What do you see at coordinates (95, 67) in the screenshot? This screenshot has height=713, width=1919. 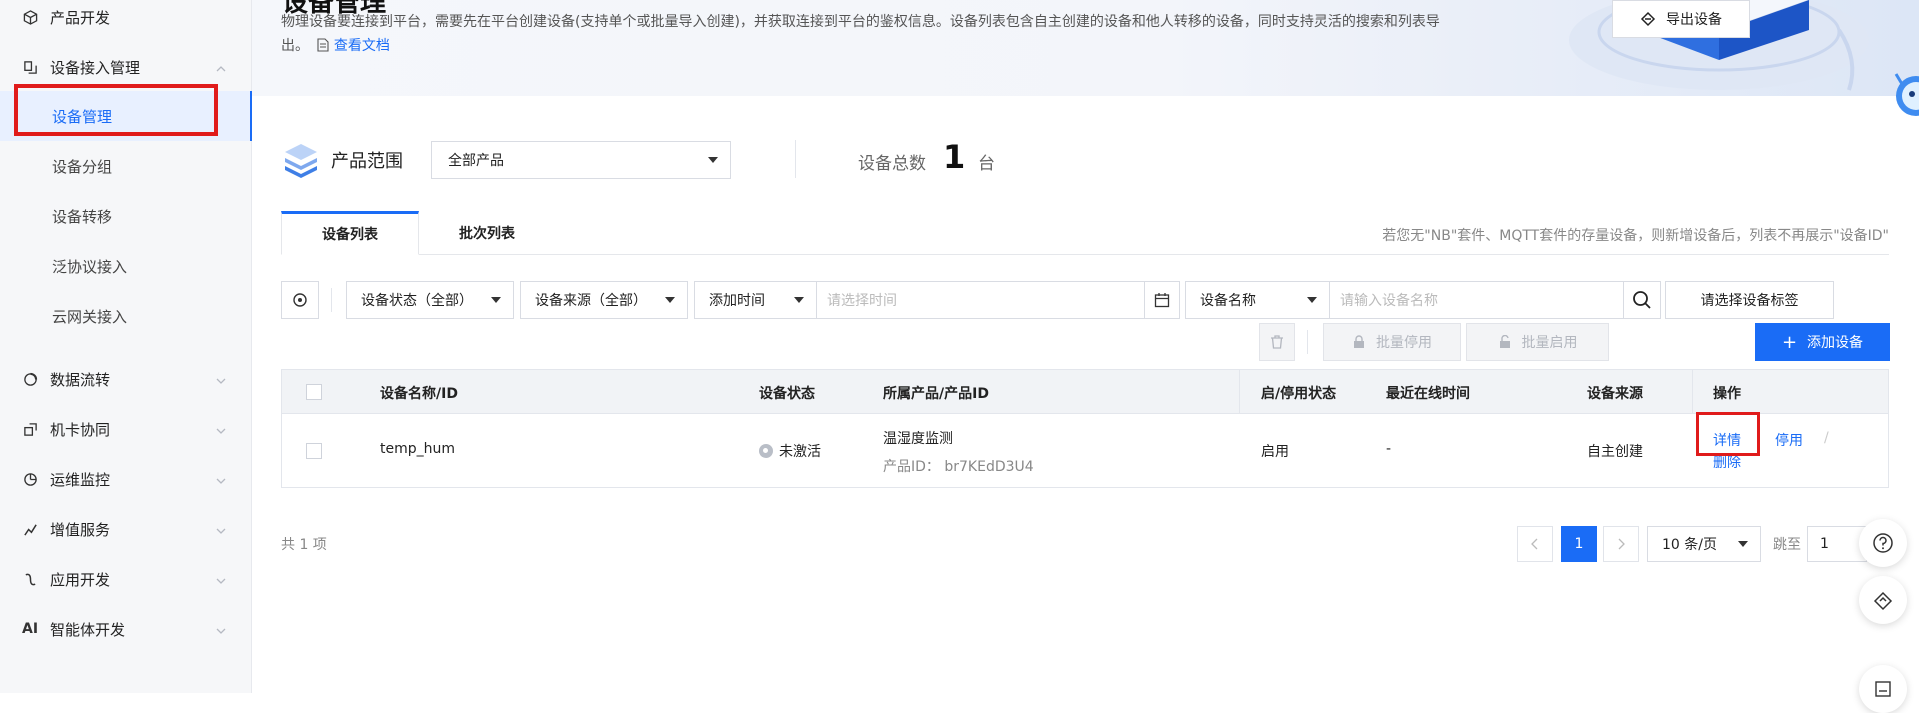 I see `sidebar-item-label: 设备接入管理` at bounding box center [95, 67].